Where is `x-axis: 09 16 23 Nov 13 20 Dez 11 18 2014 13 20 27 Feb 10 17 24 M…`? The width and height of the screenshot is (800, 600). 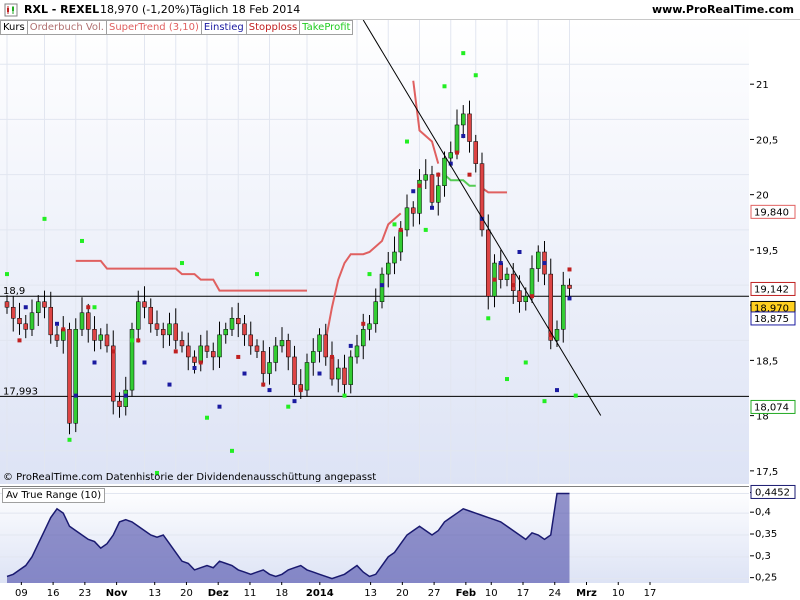
x-axis: 09 16 23 Nov 13 20 Dez 11 18 2014 13 20 27 Feb 10 17 24 M… is located at coordinates (336, 590).